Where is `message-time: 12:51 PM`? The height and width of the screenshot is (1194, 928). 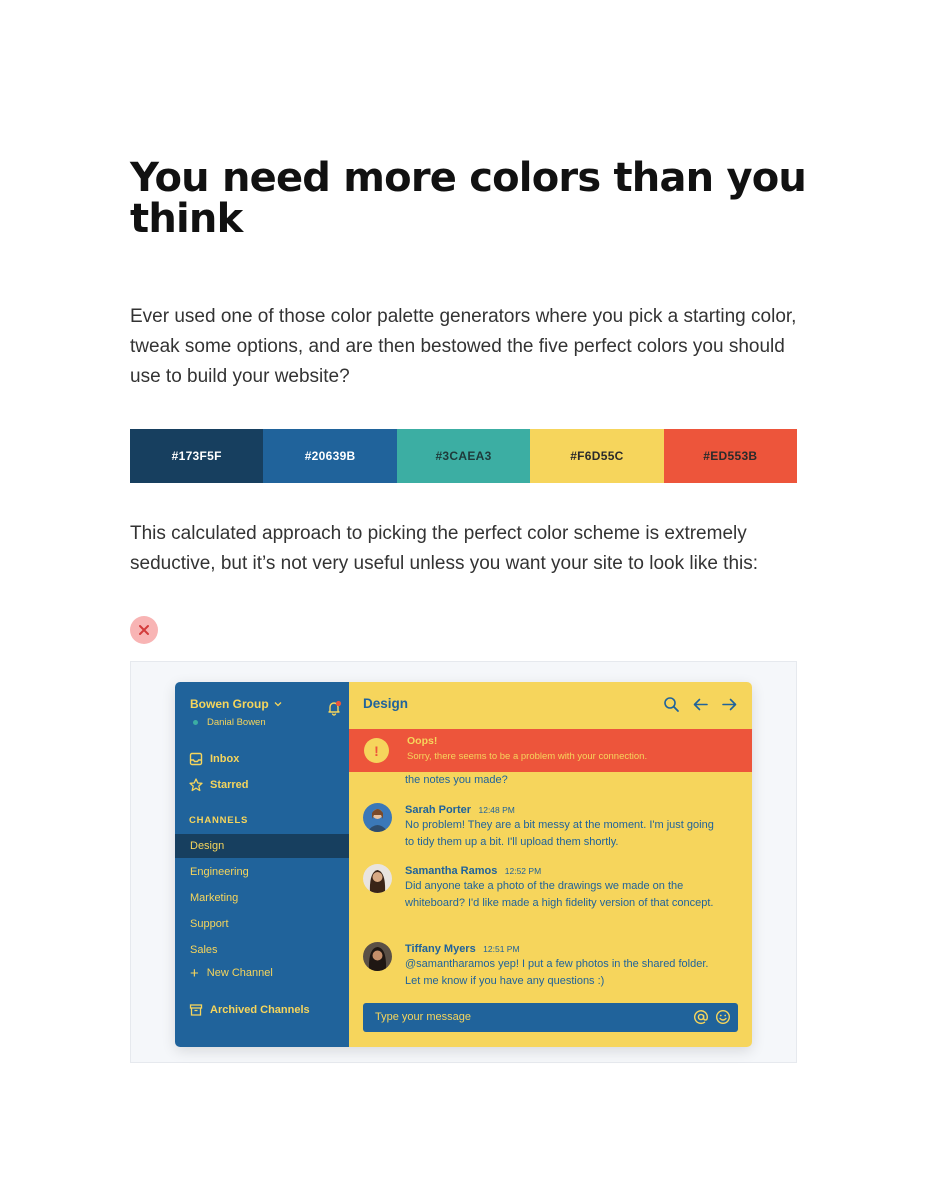 message-time: 12:51 PM is located at coordinates (501, 949).